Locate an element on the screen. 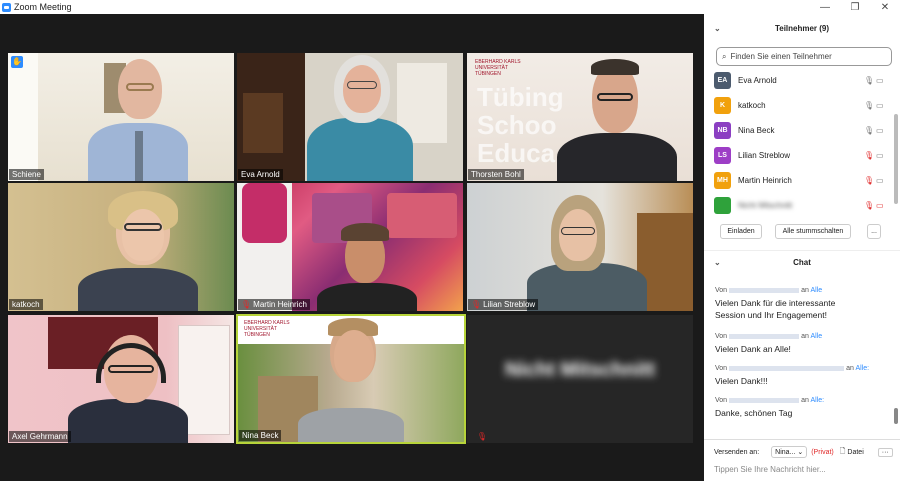 This screenshot has height=481, width=900. participant-row: EA Eva Arnold 🎙 ▭ is located at coordinates (799, 80).